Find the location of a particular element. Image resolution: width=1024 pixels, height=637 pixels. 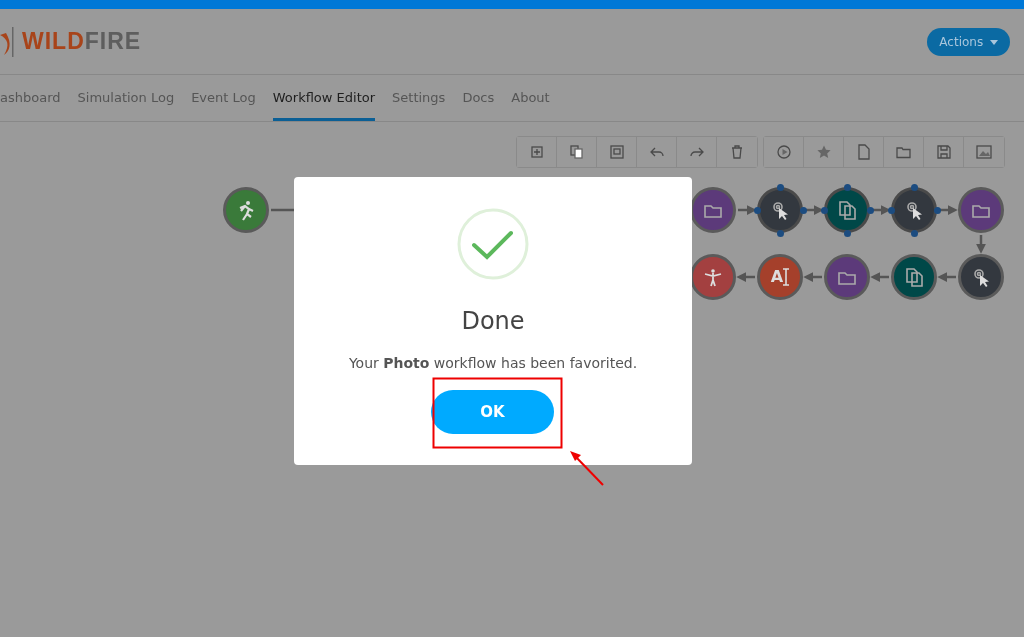

flame-icon is located at coordinates (7, 41).